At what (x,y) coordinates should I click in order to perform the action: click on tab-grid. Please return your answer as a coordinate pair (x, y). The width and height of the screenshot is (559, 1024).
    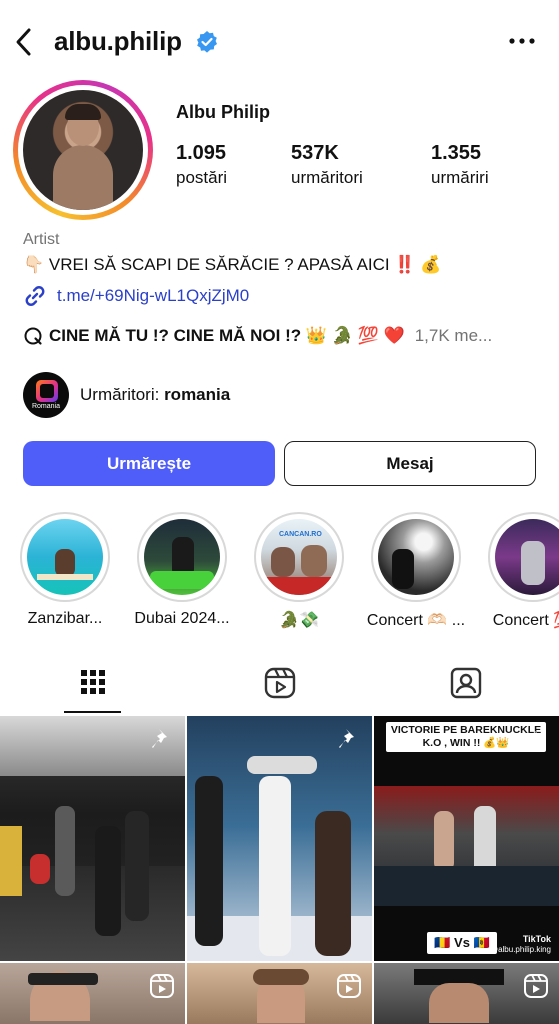
    Looking at the image, I should click on (93, 684).